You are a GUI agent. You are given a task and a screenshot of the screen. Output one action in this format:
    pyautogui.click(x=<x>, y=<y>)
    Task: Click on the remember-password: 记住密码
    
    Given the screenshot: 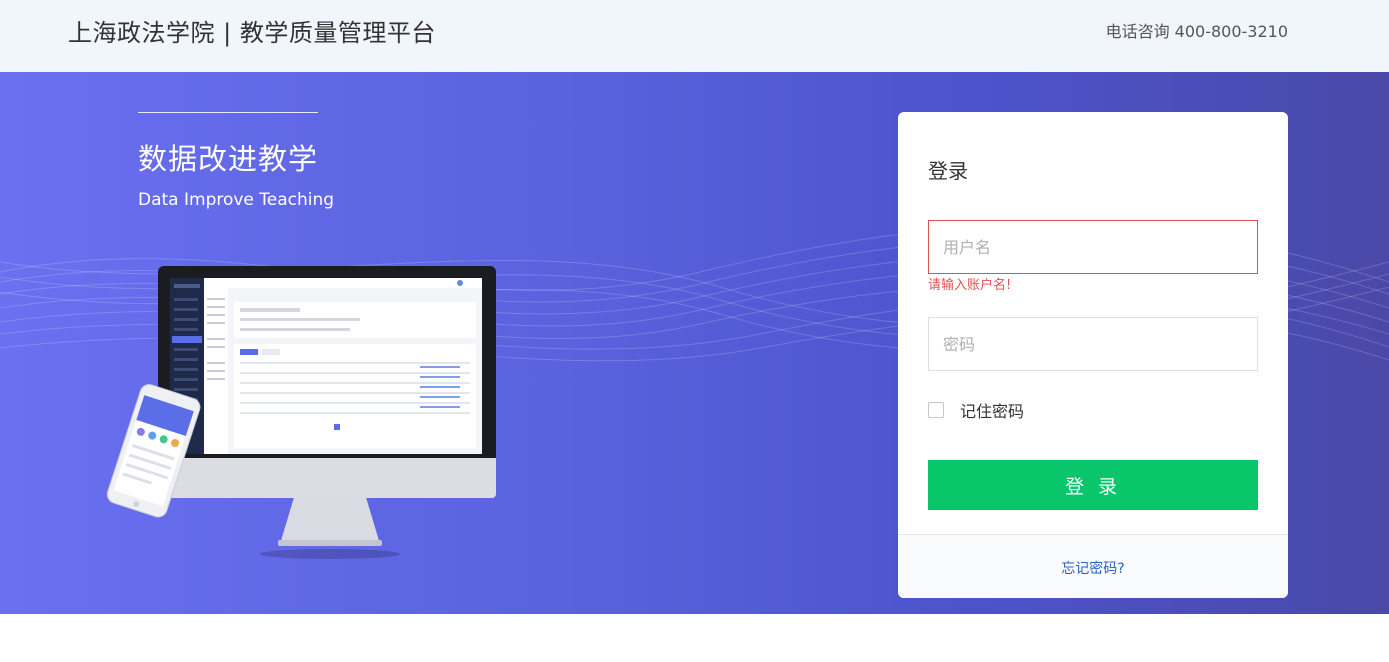 What is the action you would take?
    pyautogui.click(x=976, y=410)
    